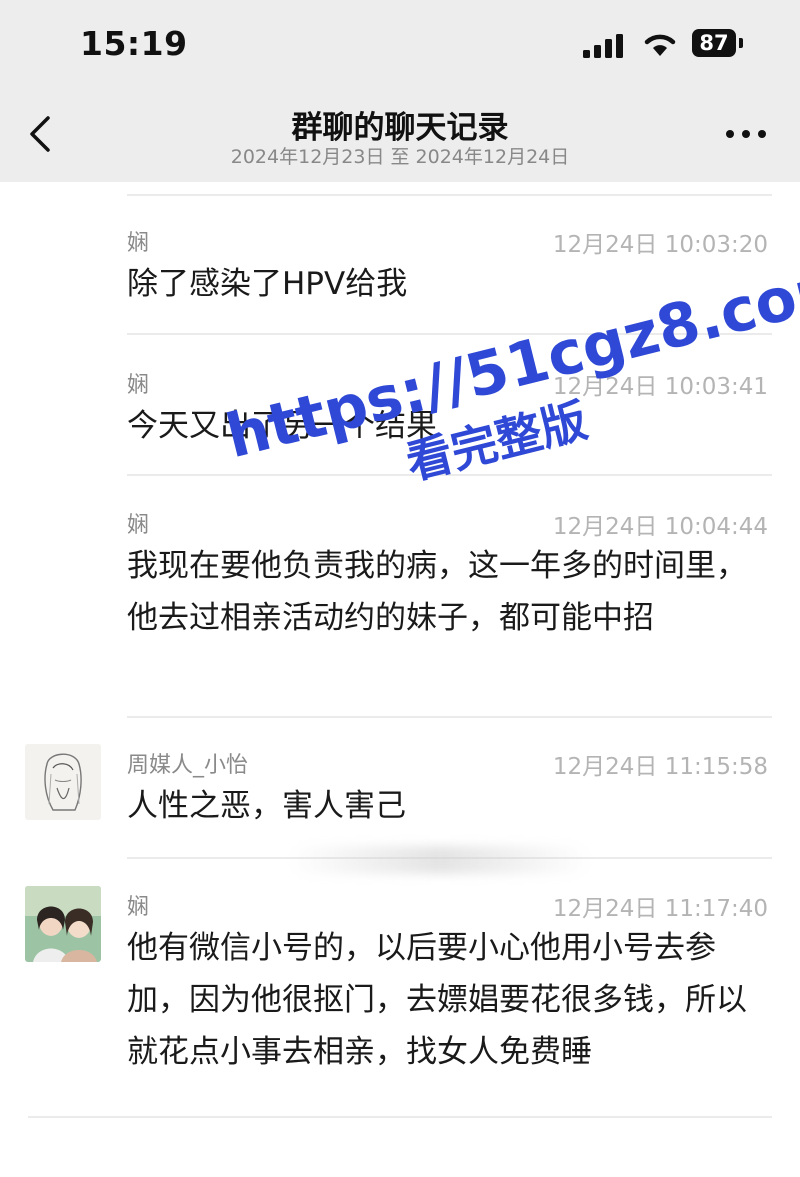 The height and width of the screenshot is (1177, 800). Describe the element at coordinates (714, 43) in the screenshot. I see `battery-icon: 87` at that location.